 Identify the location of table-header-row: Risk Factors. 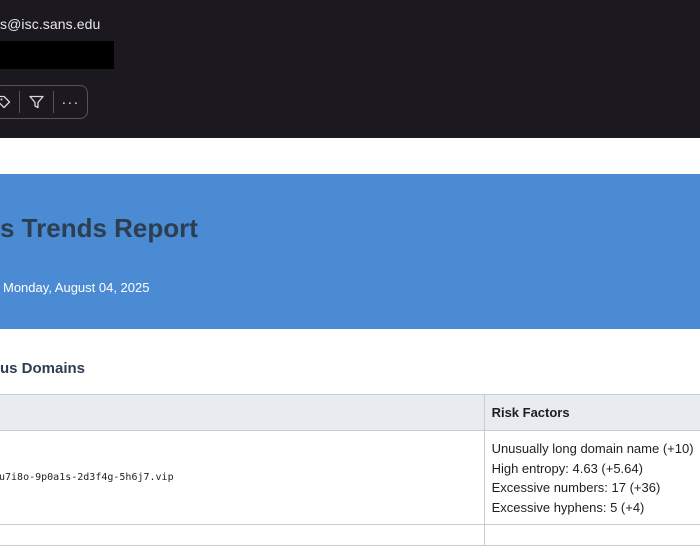
(350, 412).